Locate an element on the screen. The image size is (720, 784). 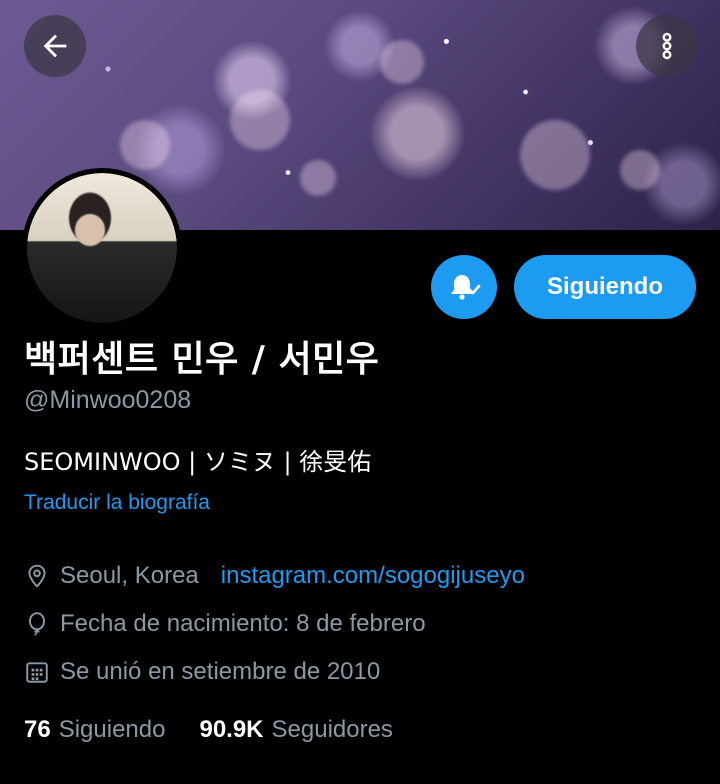
following-button: Siguiendo is located at coordinates (605, 287).